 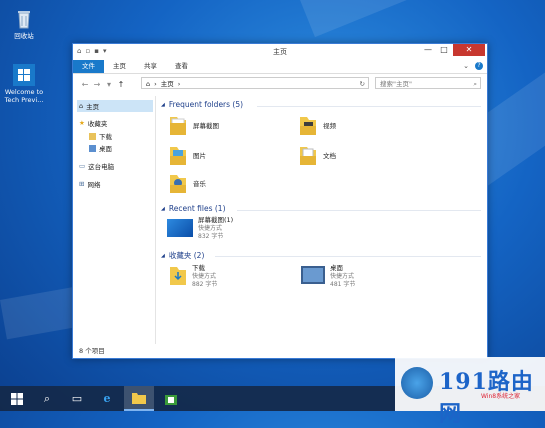 What do you see at coordinates (187, 183) in the screenshot?
I see `folder-music: 音乐` at bounding box center [187, 183].